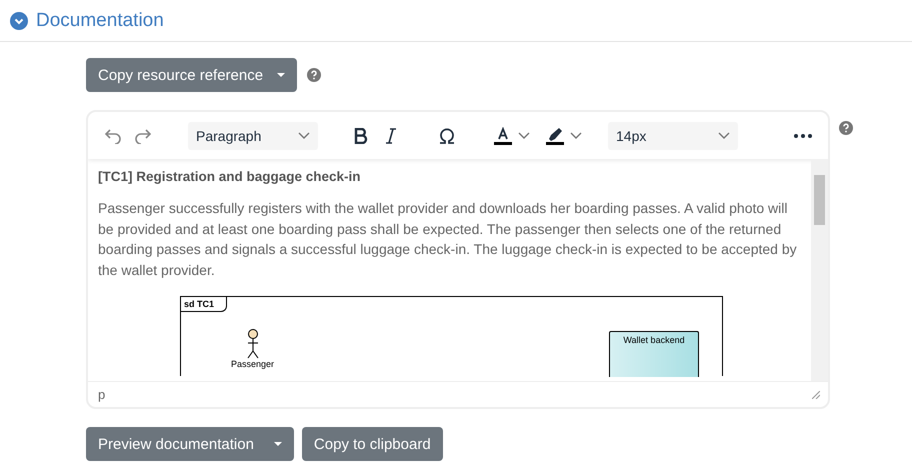 The height and width of the screenshot is (471, 912). What do you see at coordinates (19, 21) in the screenshot?
I see `collapse-icon` at bounding box center [19, 21].